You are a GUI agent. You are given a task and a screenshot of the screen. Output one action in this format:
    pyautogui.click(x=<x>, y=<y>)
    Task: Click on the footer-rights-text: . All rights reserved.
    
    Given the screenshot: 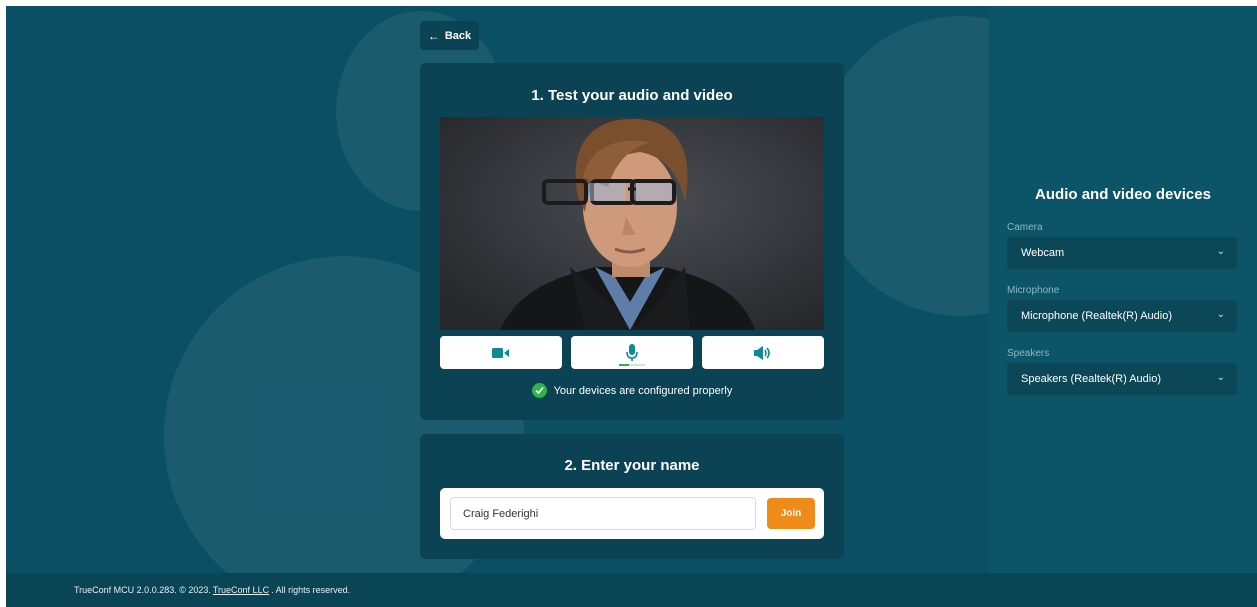 What is the action you would take?
    pyautogui.click(x=311, y=590)
    